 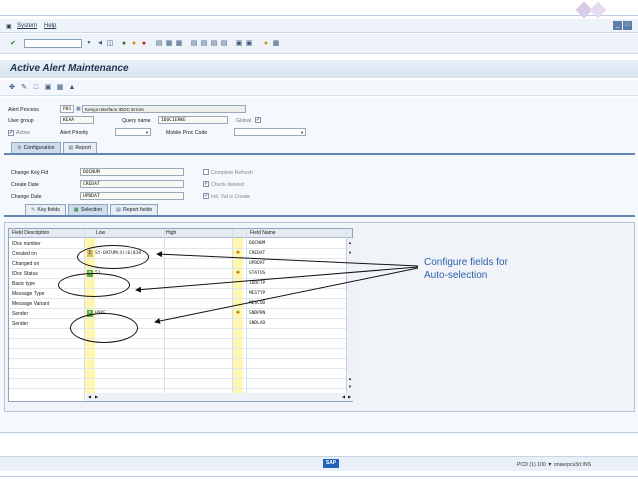 I want to click on table-row: IDoc Status = 51 ✺ STATUS, so click(x=180, y=274).